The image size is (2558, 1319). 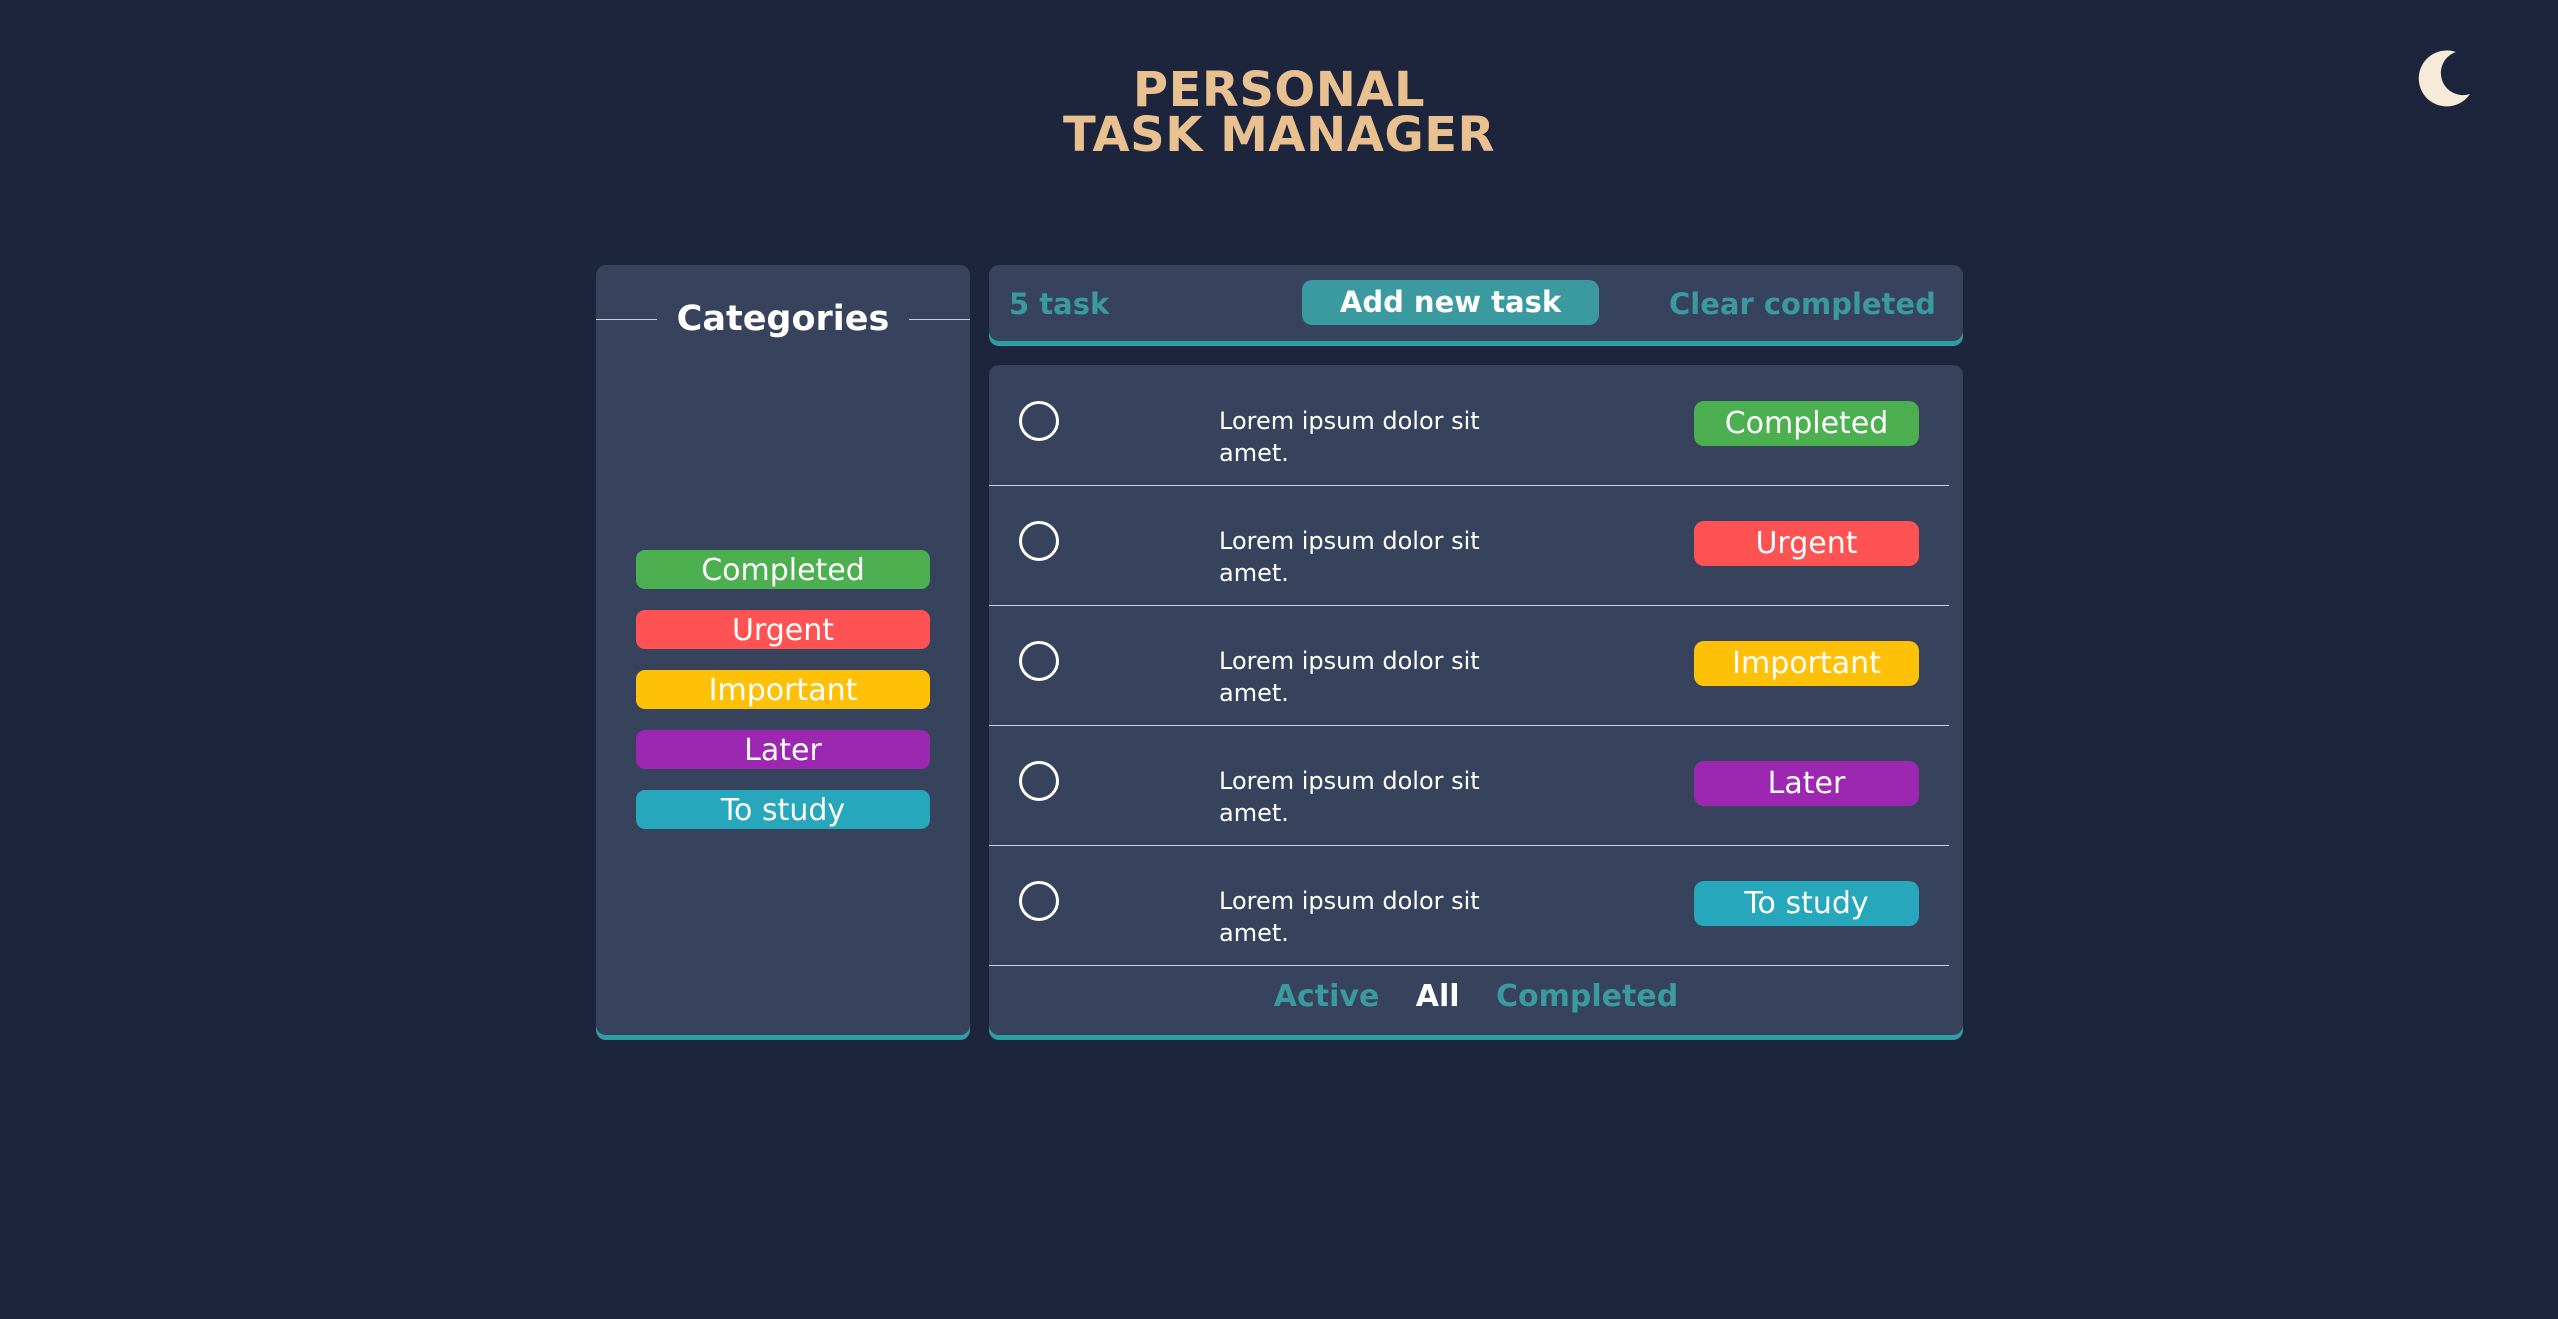 I want to click on task-tag-later: Later, so click(x=1806, y=783).